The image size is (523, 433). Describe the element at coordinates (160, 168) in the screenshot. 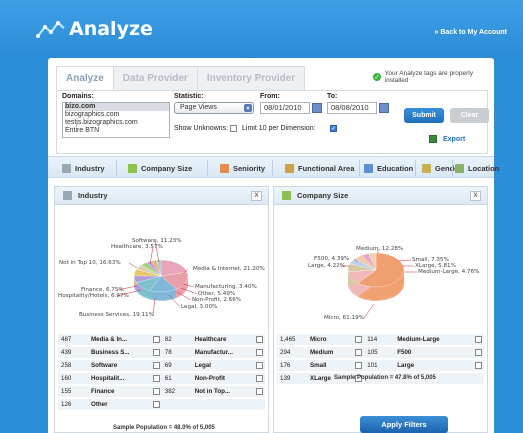

I see `dimension-tab-company-size: Company Size` at that location.